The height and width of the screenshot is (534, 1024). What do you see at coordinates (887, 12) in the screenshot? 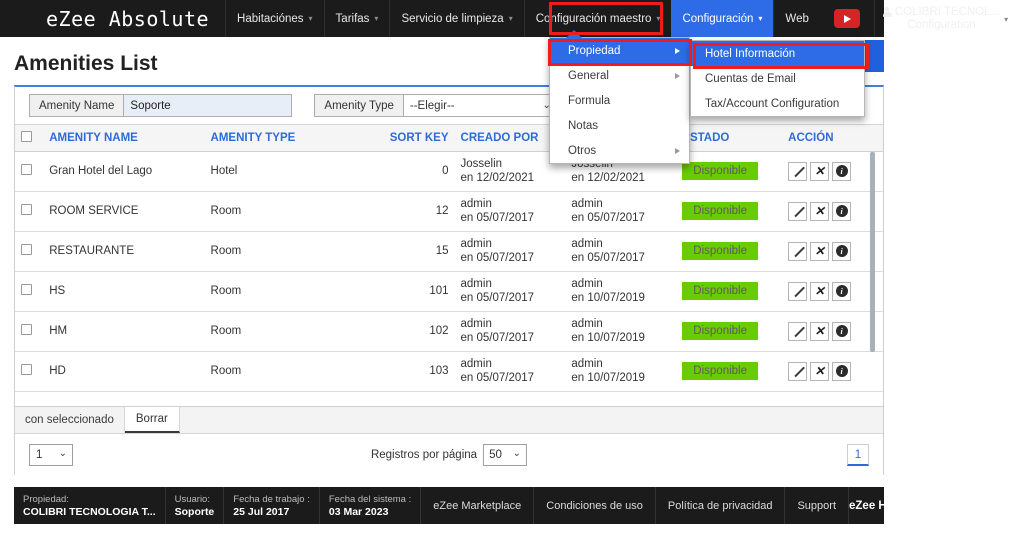
I see `user-icon` at bounding box center [887, 12].